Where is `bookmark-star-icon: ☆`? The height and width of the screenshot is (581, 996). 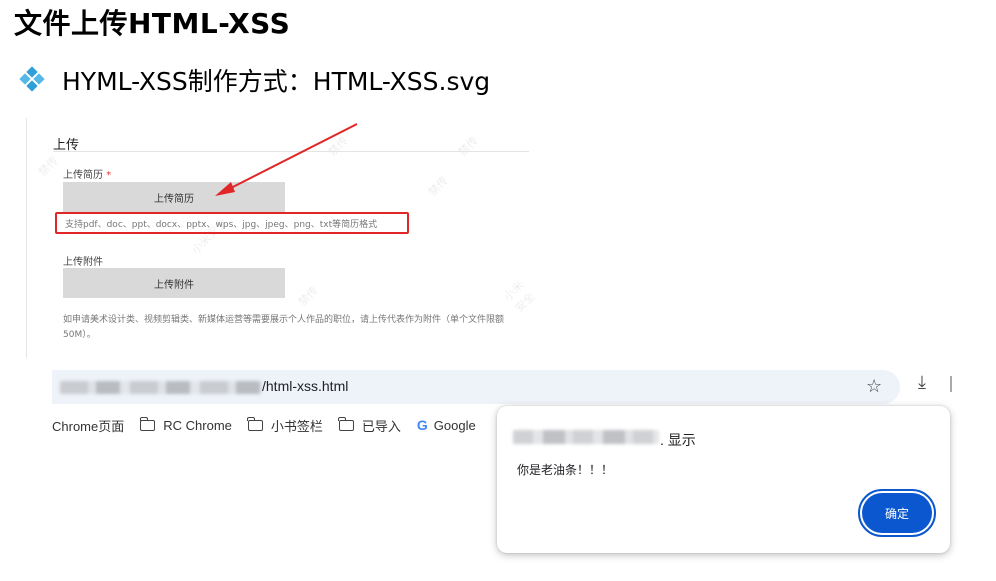
bookmark-star-icon: ☆ is located at coordinates (874, 386).